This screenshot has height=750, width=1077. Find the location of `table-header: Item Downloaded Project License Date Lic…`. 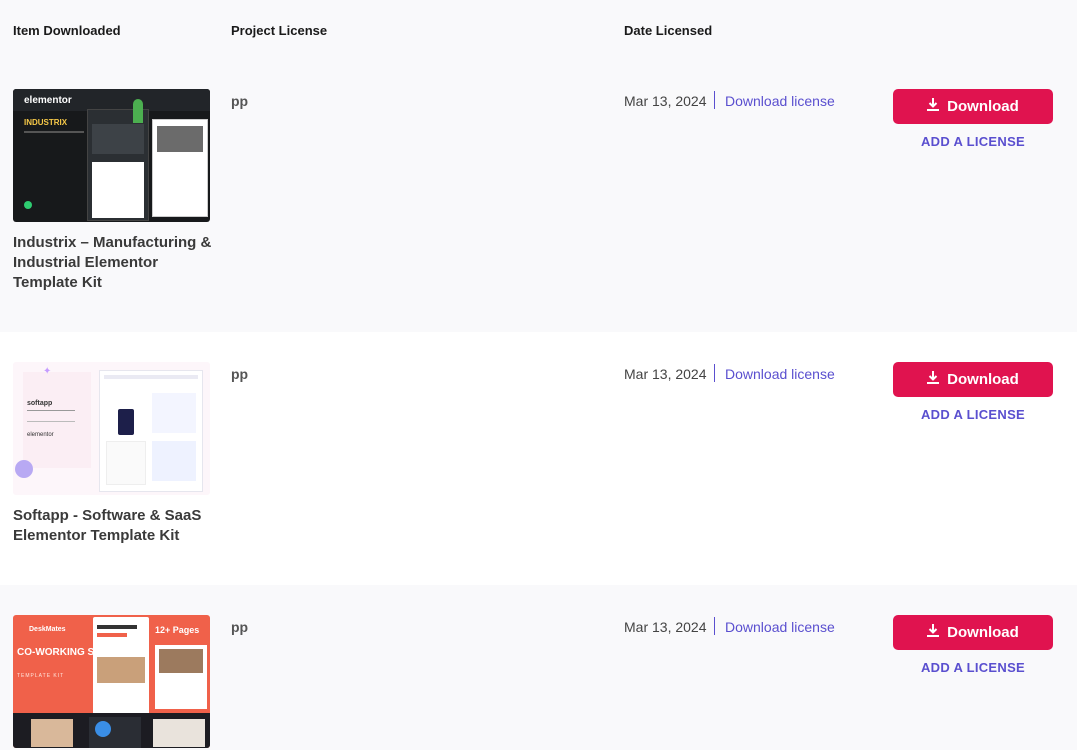

table-header: Item Downloaded Project License Date Lic… is located at coordinates (538, 31).